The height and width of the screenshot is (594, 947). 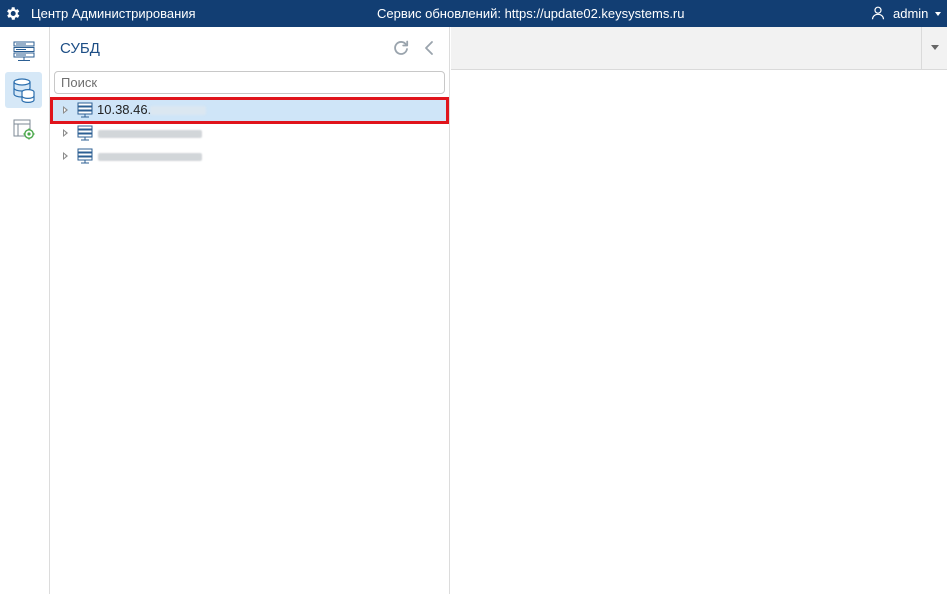 I want to click on database-icon, so click(x=24, y=91).